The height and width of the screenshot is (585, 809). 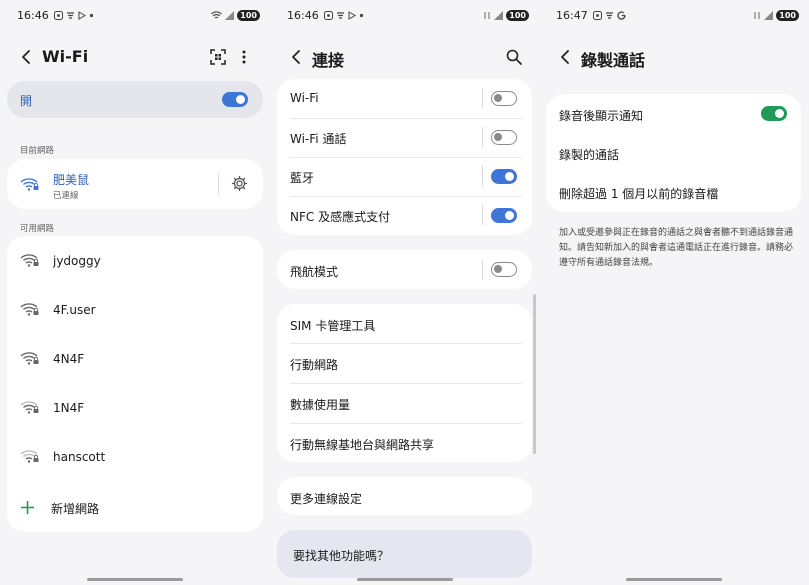 What do you see at coordinates (362, 445) in the screenshot?
I see `row-label: 行動無線基地台與網路共享` at bounding box center [362, 445].